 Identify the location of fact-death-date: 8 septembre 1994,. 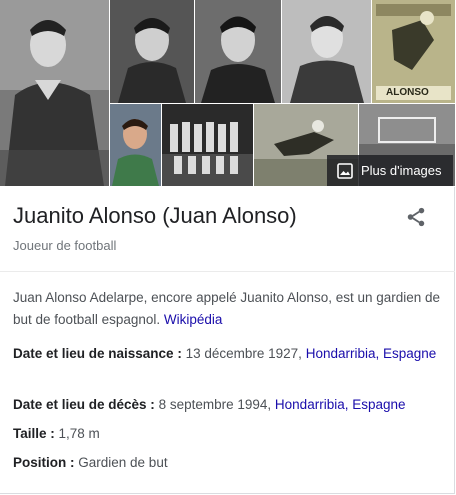
(215, 404).